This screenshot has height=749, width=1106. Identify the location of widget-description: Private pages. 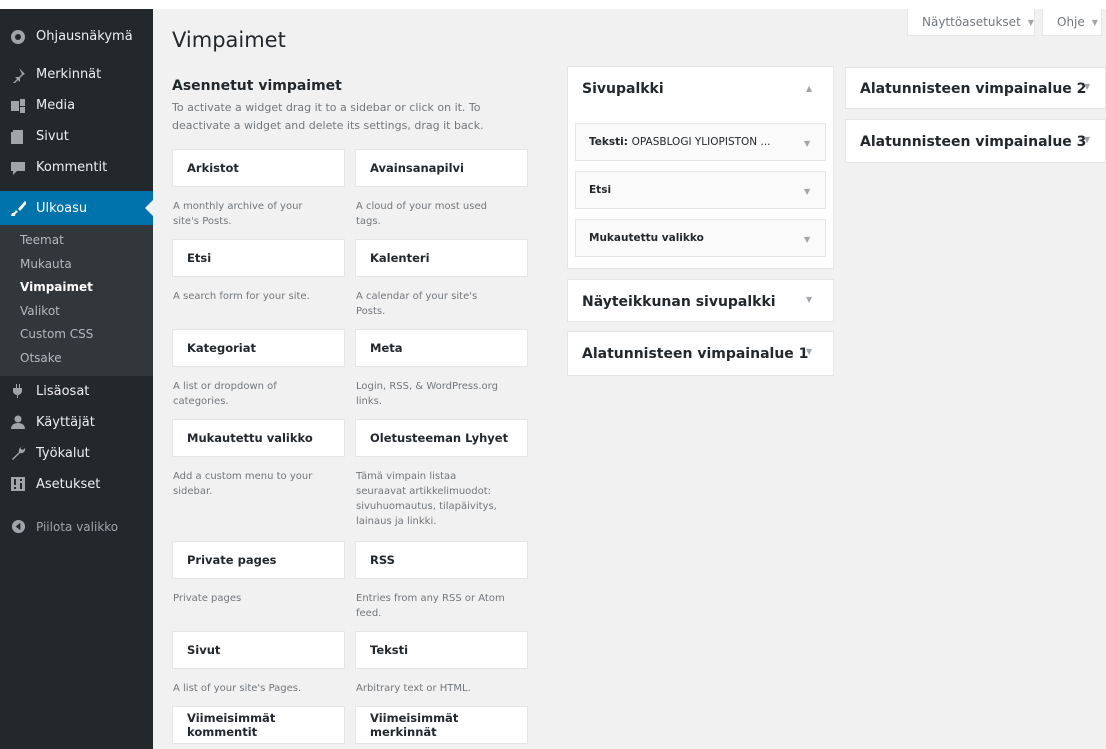
(207, 598).